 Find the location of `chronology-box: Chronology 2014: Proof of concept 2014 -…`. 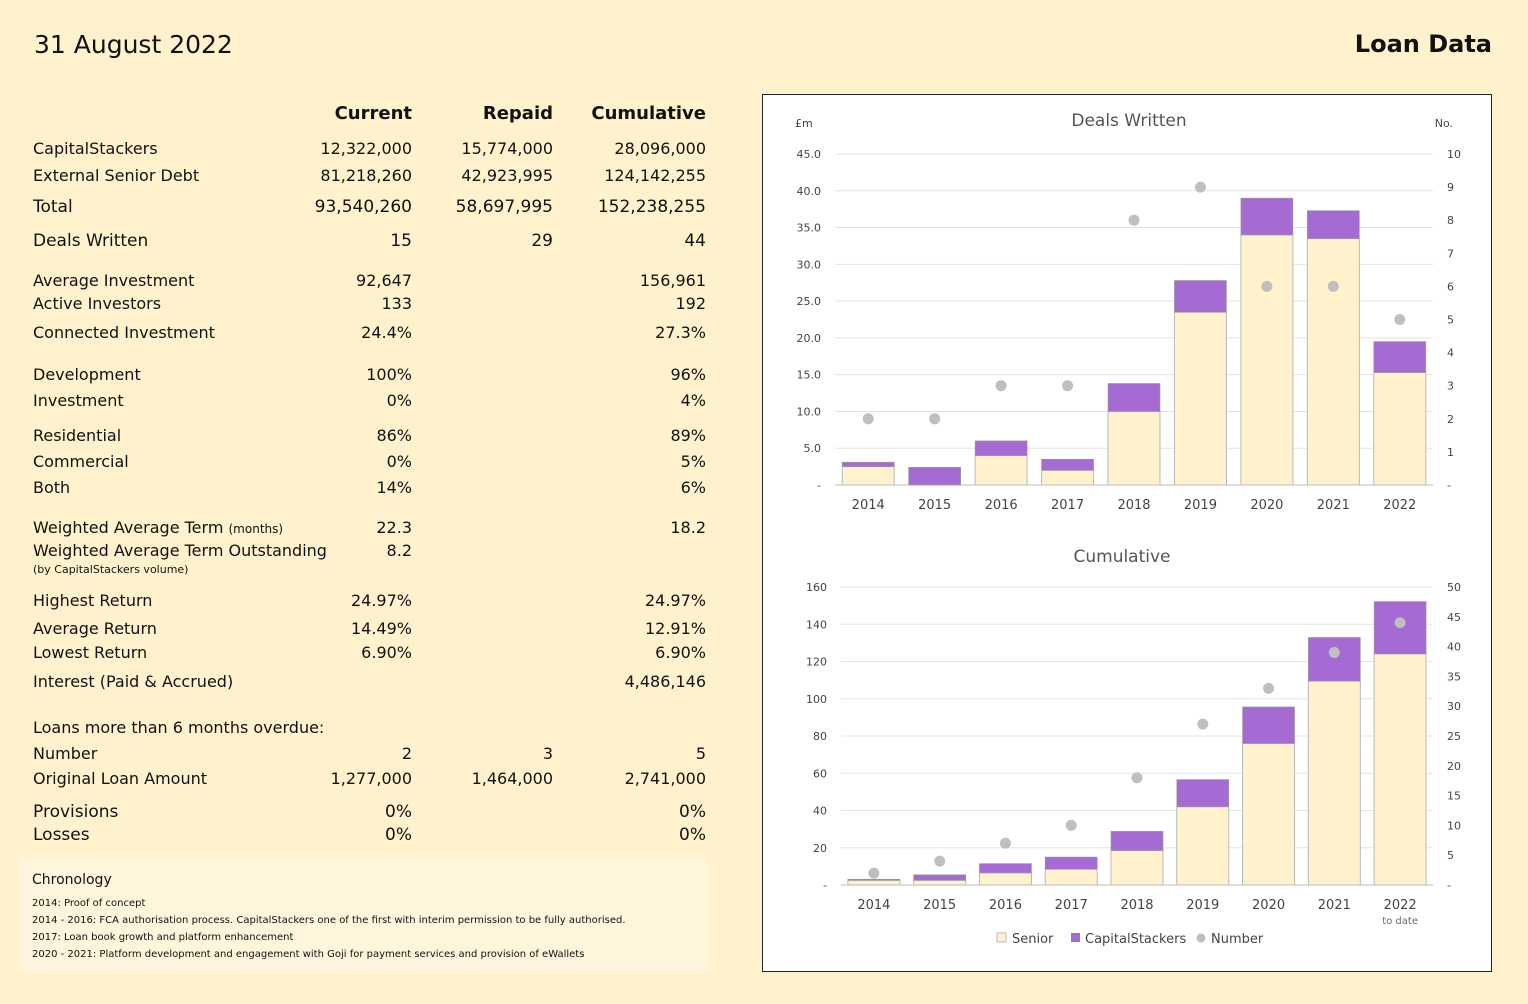

chronology-box: Chronology 2014: Proof of concept 2014 -… is located at coordinates (364, 915).